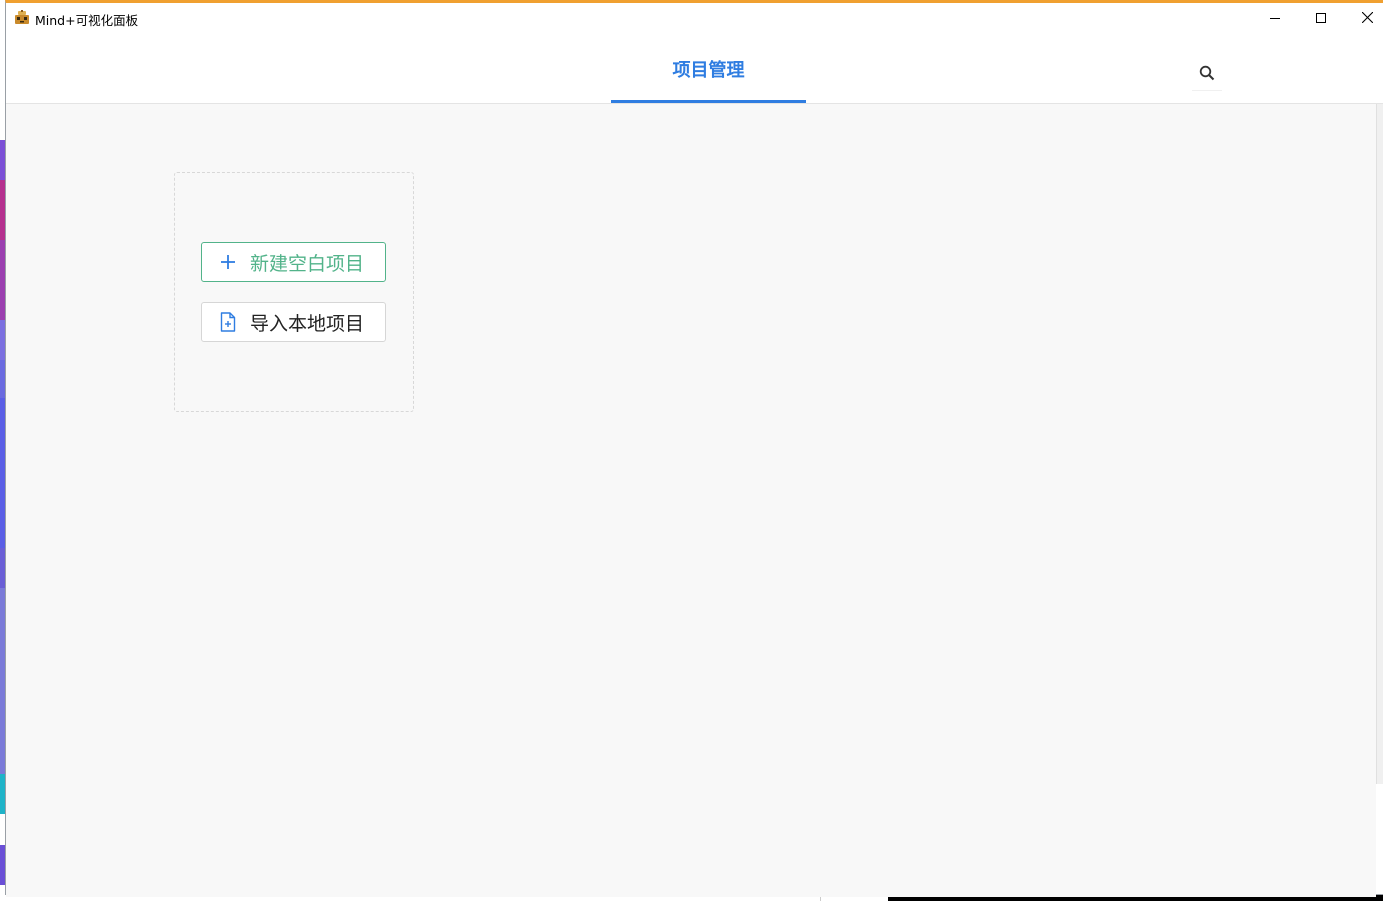 This screenshot has height=901, width=1383. I want to click on header-bar: 项目管理, so click(694, 70).